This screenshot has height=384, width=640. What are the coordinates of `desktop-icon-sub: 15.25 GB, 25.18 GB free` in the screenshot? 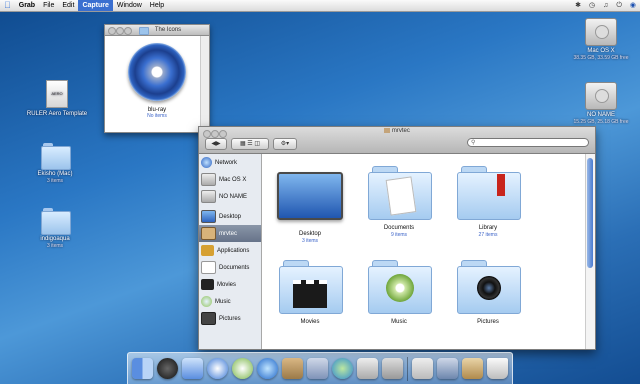 It's located at (601, 122).